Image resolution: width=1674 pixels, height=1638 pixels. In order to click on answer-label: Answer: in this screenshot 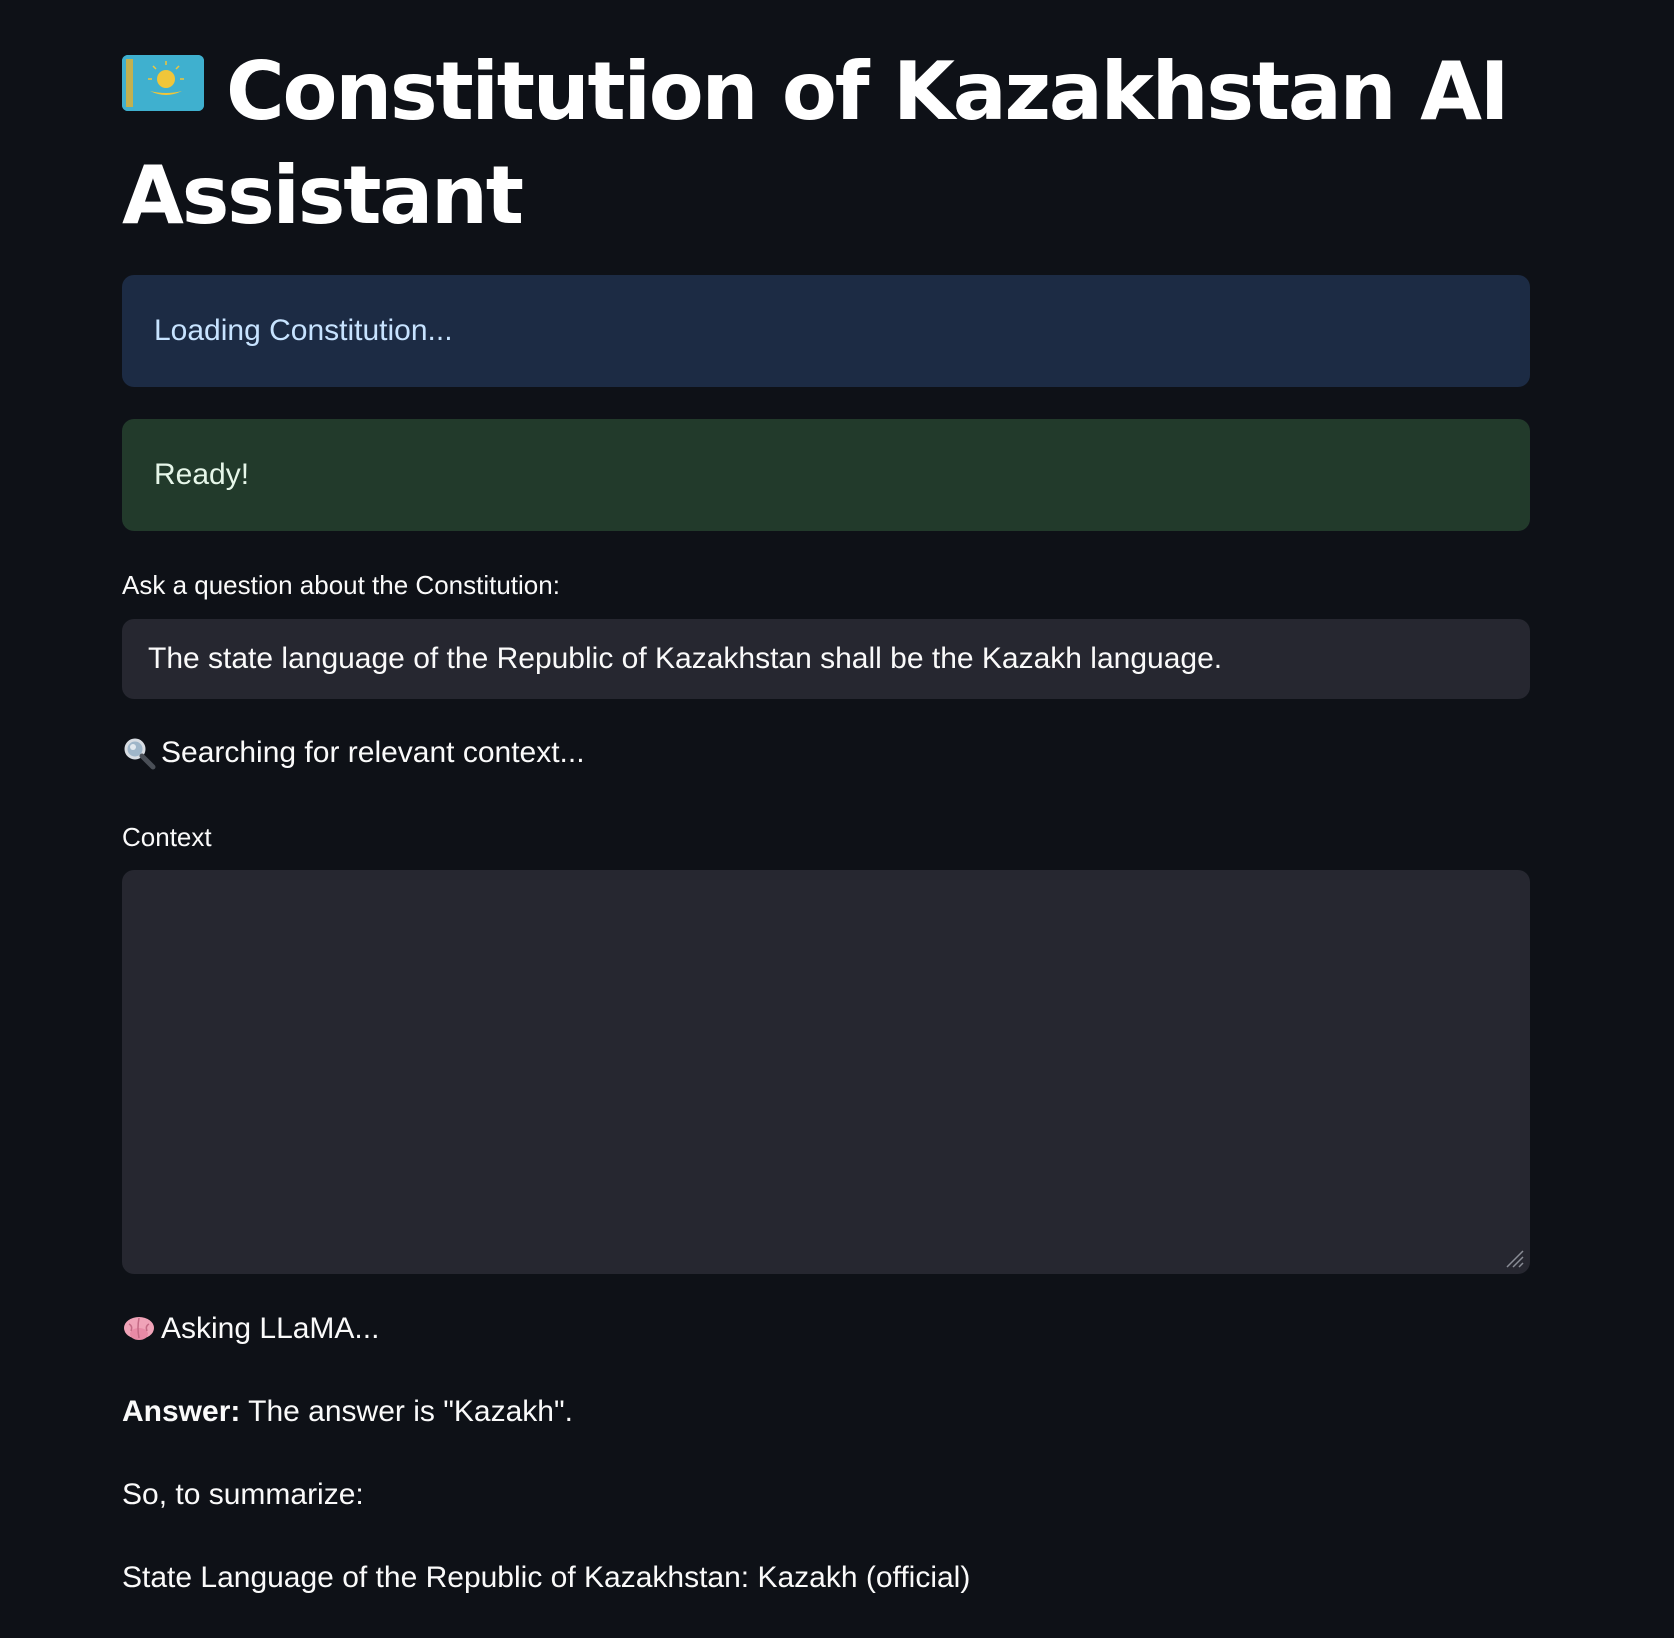, I will do `click(181, 1411)`.